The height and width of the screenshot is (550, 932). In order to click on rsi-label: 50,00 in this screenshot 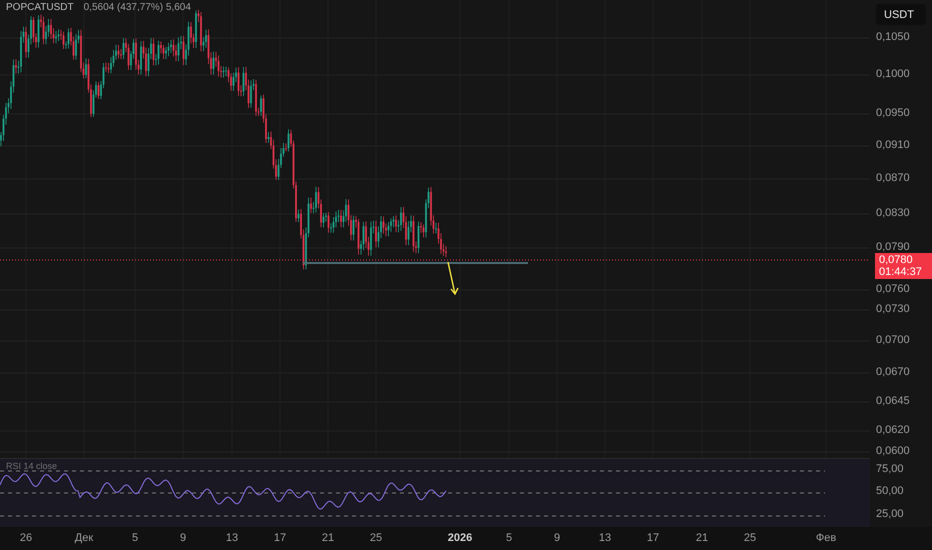, I will do `click(890, 491)`.